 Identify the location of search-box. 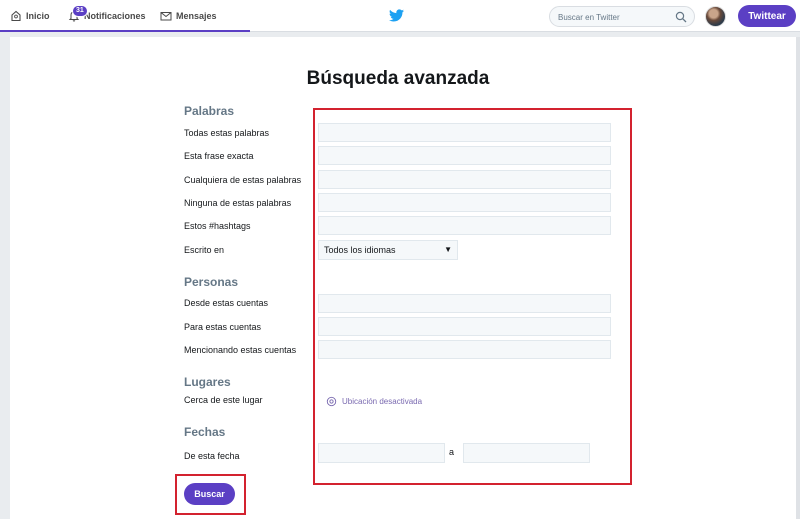
(622, 16).